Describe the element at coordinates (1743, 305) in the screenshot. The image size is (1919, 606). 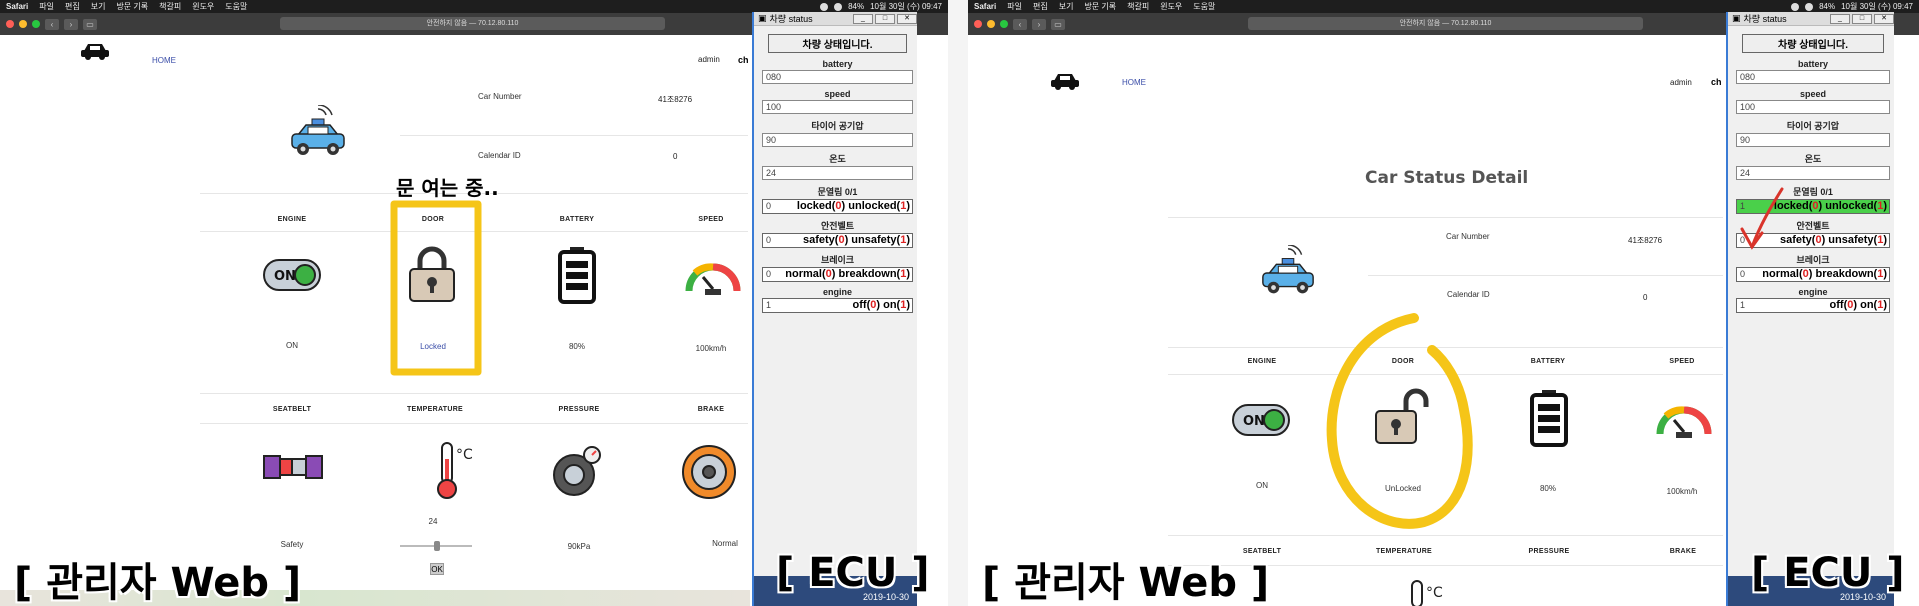
I see `engine-toggle-value: 1` at that location.